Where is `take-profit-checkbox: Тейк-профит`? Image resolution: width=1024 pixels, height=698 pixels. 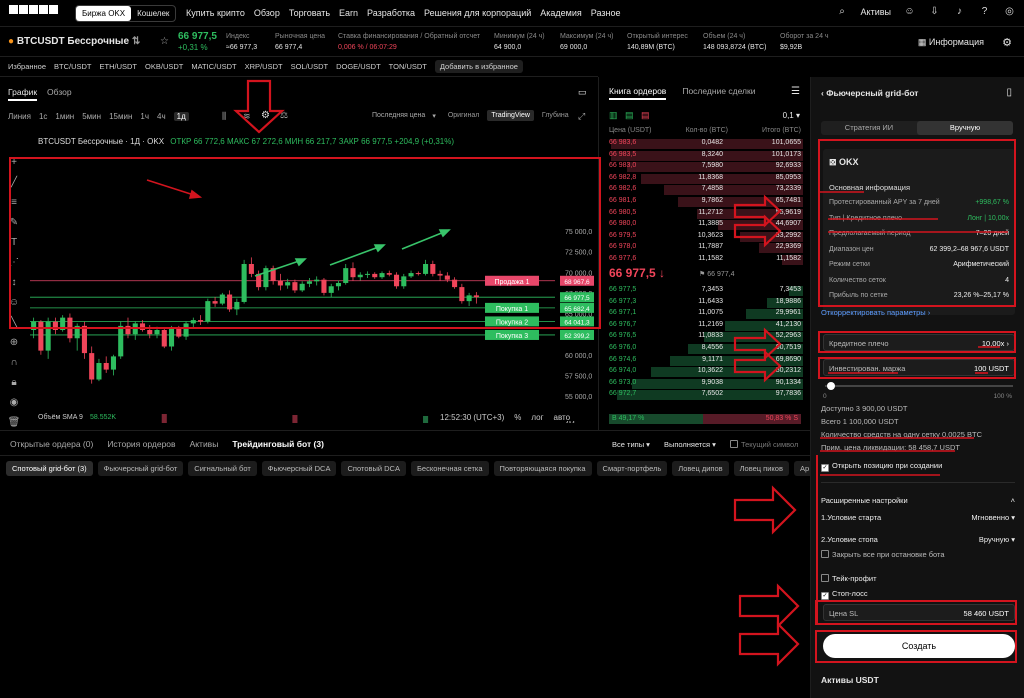 take-profit-checkbox: Тейк-профит is located at coordinates (849, 578).